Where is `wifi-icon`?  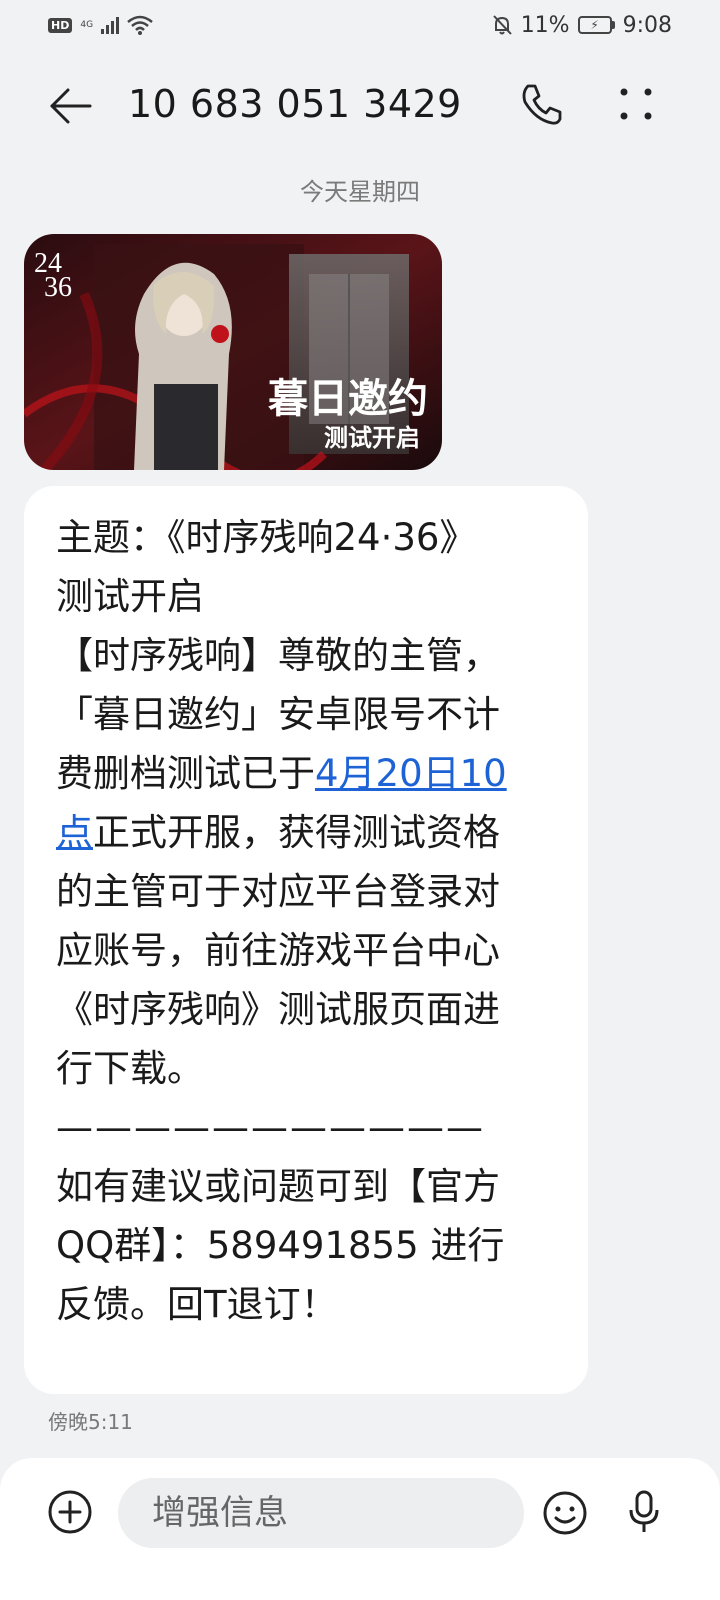 wifi-icon is located at coordinates (140, 25).